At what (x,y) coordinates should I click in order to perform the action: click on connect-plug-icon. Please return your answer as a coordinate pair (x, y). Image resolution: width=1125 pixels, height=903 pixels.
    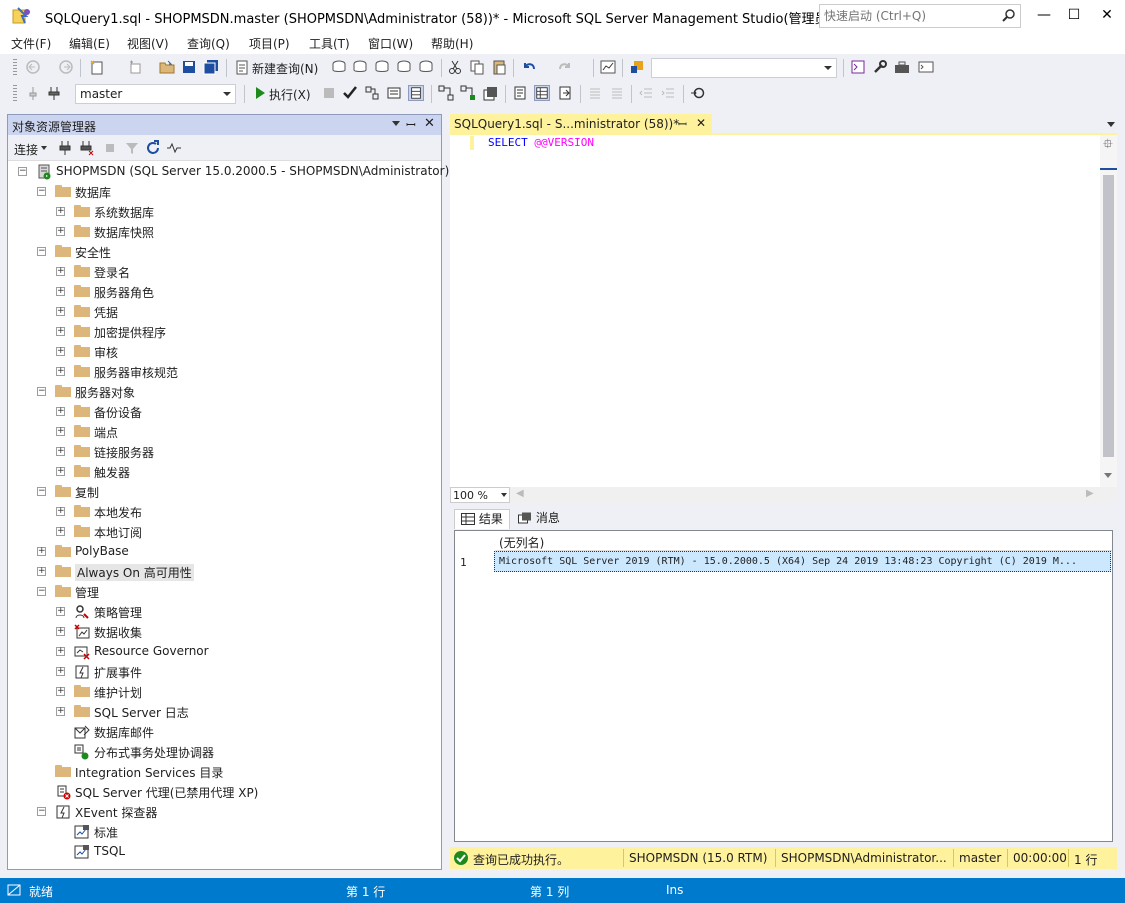
    Looking at the image, I should click on (65, 148).